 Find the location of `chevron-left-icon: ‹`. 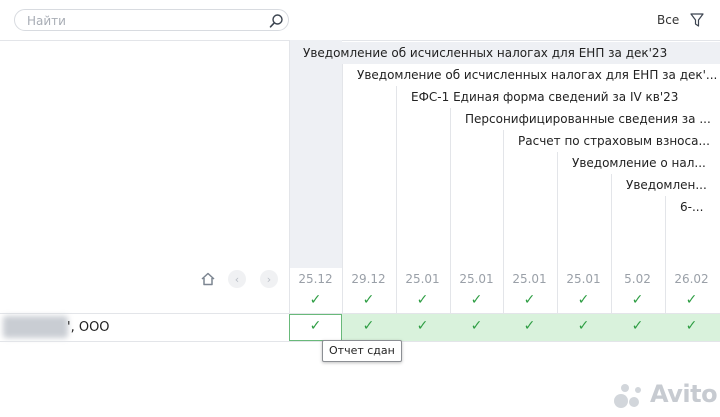

chevron-left-icon: ‹ is located at coordinates (237, 279).